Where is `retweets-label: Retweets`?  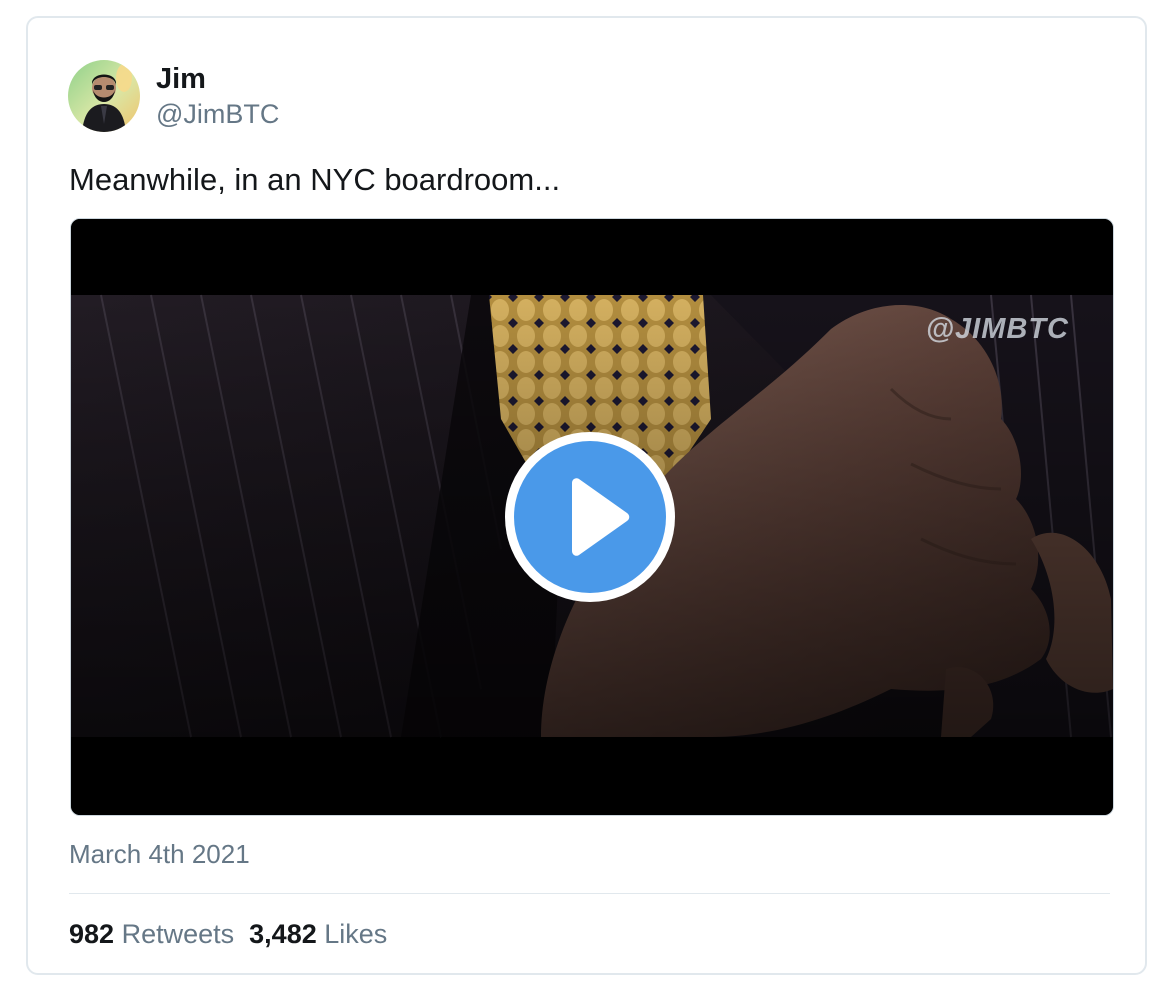 retweets-label: Retweets is located at coordinates (178, 934).